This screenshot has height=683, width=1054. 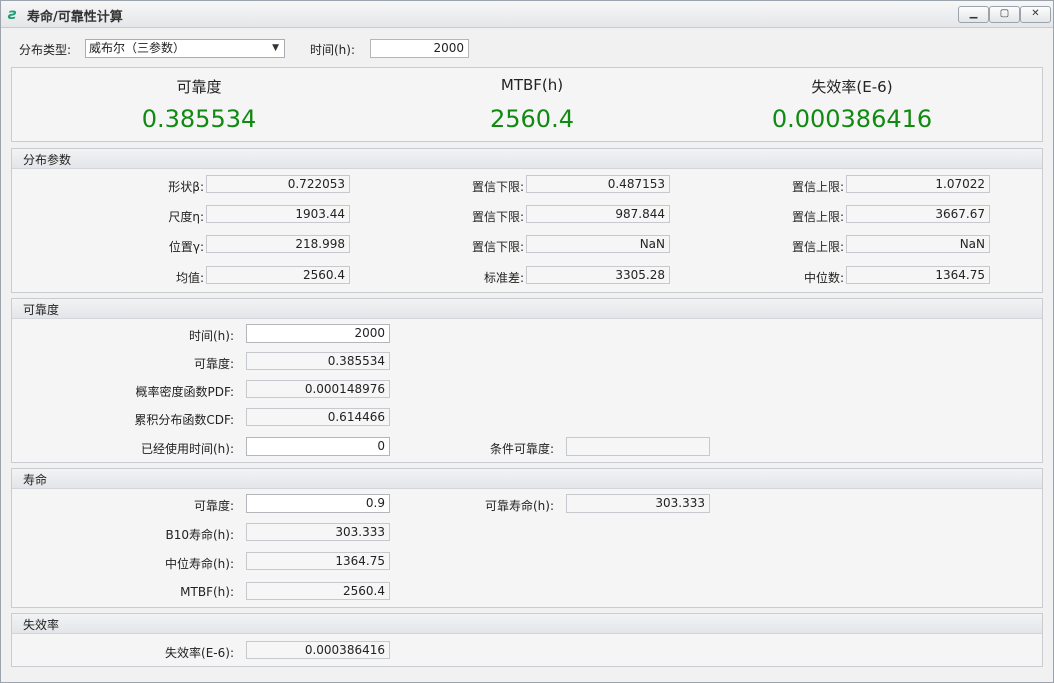 I want to click on summary-failure-rate-label: 失效率(E-6), so click(x=852, y=87).